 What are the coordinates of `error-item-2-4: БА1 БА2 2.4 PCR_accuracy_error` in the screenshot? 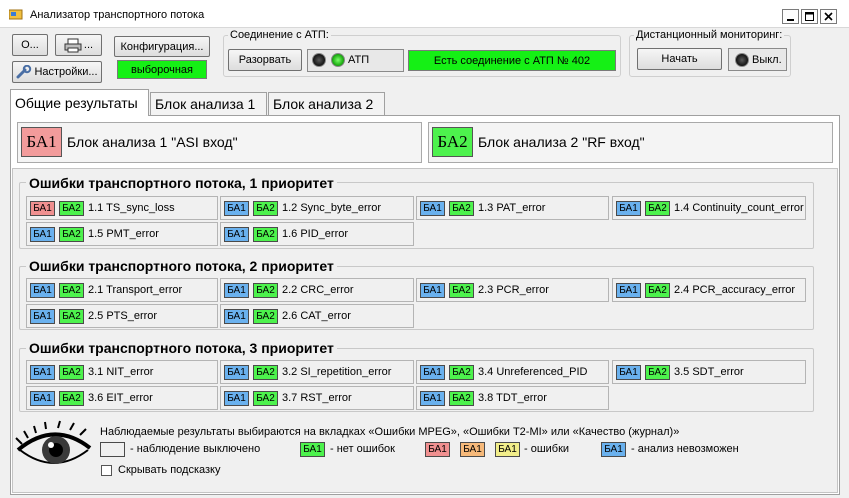 It's located at (709, 290).